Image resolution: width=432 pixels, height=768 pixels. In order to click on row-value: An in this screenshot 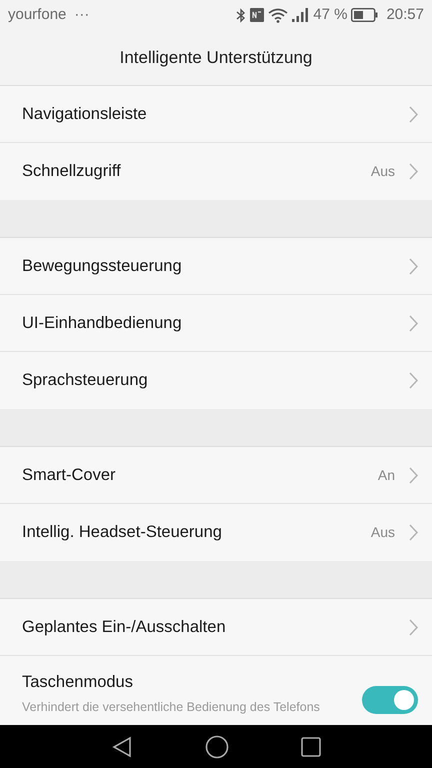, I will do `click(386, 475)`.